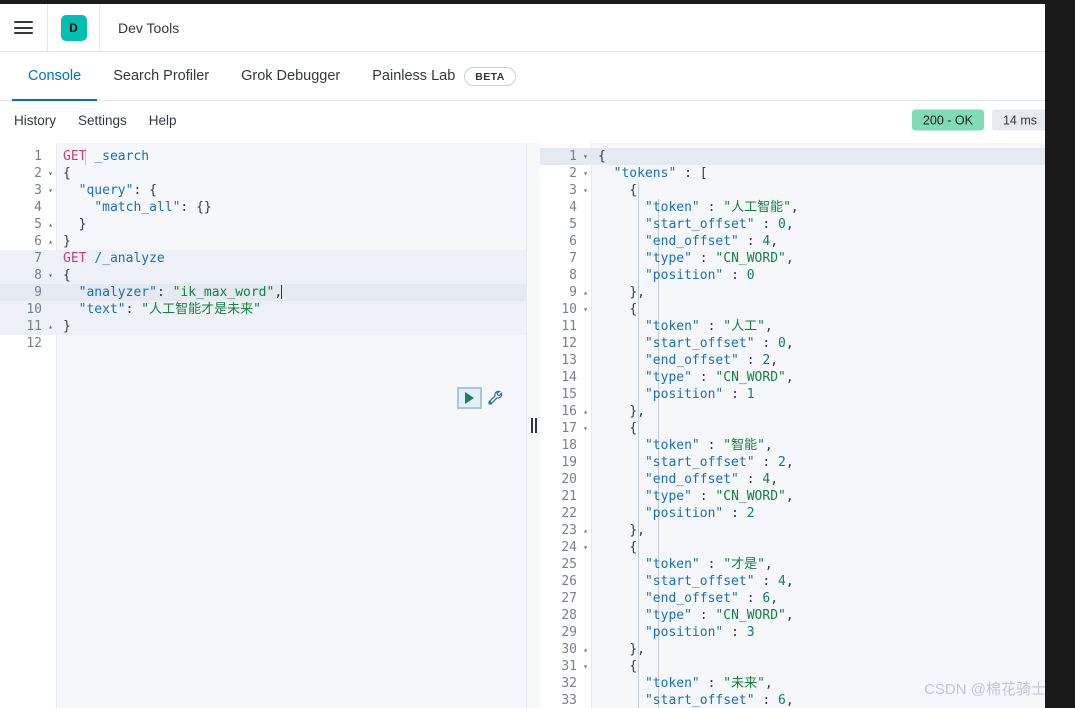 This screenshot has width=1075, height=708. What do you see at coordinates (800, 547) in the screenshot?
I see `code-line: 24 ▾ {` at bounding box center [800, 547].